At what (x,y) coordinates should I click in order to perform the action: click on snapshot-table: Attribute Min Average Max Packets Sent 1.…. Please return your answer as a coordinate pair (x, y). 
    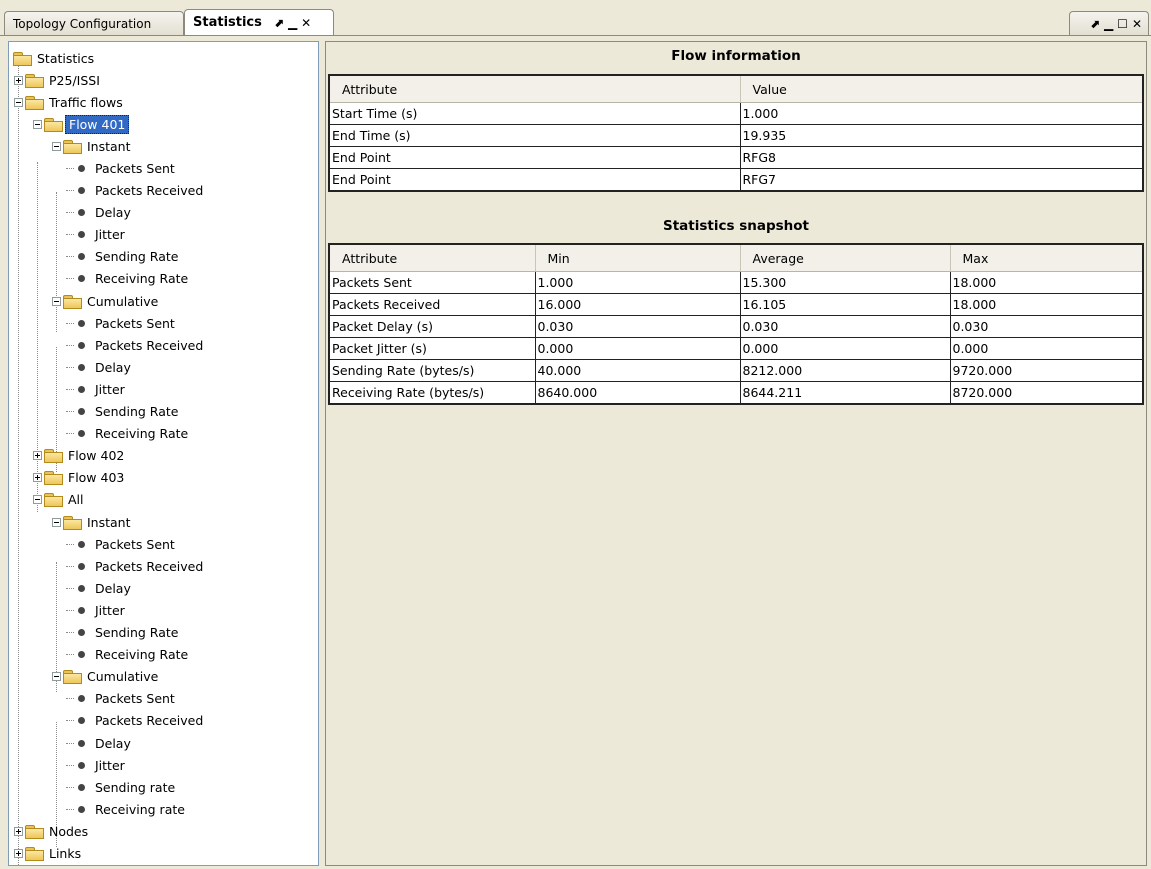
    Looking at the image, I should click on (736, 324).